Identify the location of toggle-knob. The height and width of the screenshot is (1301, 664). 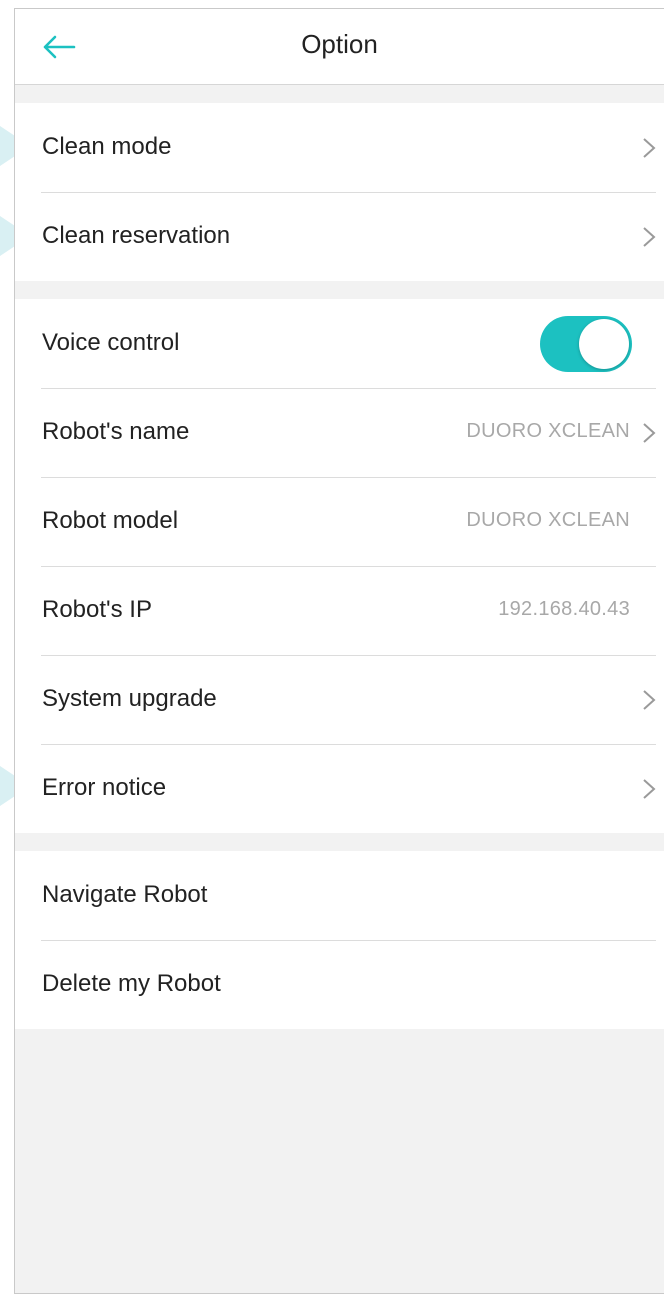
(604, 344).